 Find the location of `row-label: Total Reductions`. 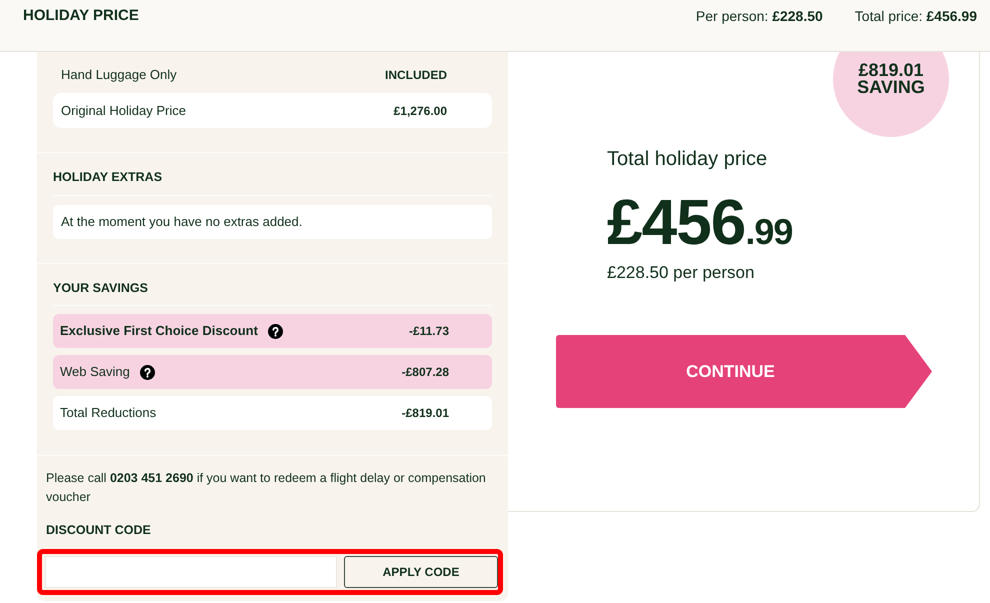

row-label: Total Reductions is located at coordinates (108, 413).